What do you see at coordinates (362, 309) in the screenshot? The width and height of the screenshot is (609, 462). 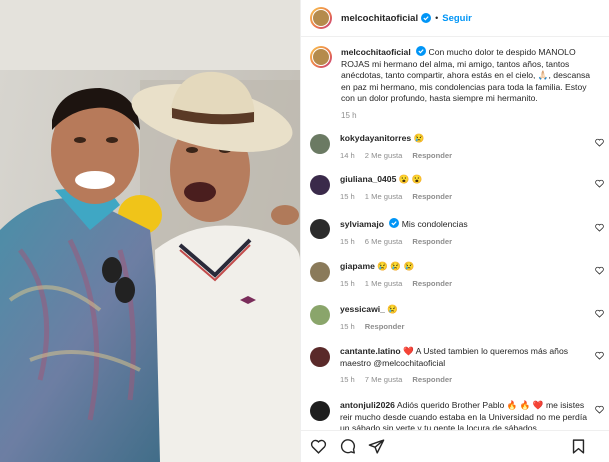 I see `comment-username: yessicawi_` at bounding box center [362, 309].